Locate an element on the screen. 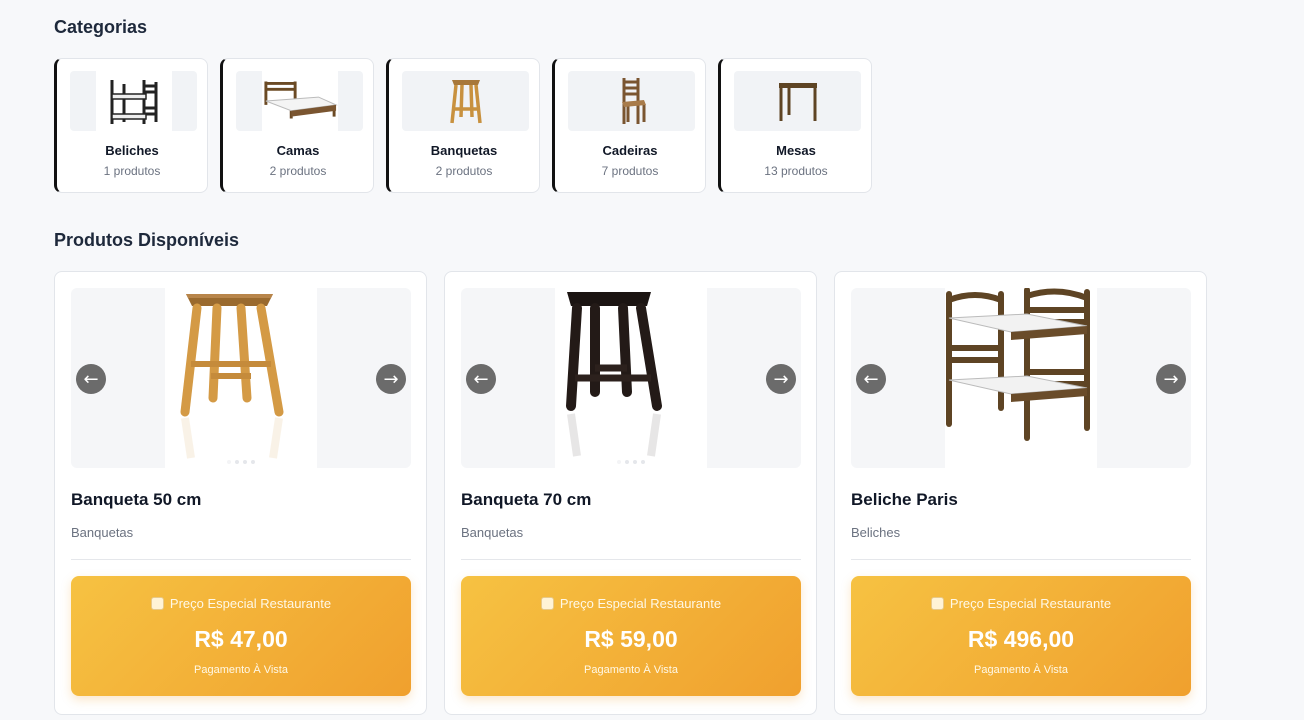 Image resolution: width=1304 pixels, height=720 pixels. category-card-beliches: Beliches 1 produtos is located at coordinates (131, 125).